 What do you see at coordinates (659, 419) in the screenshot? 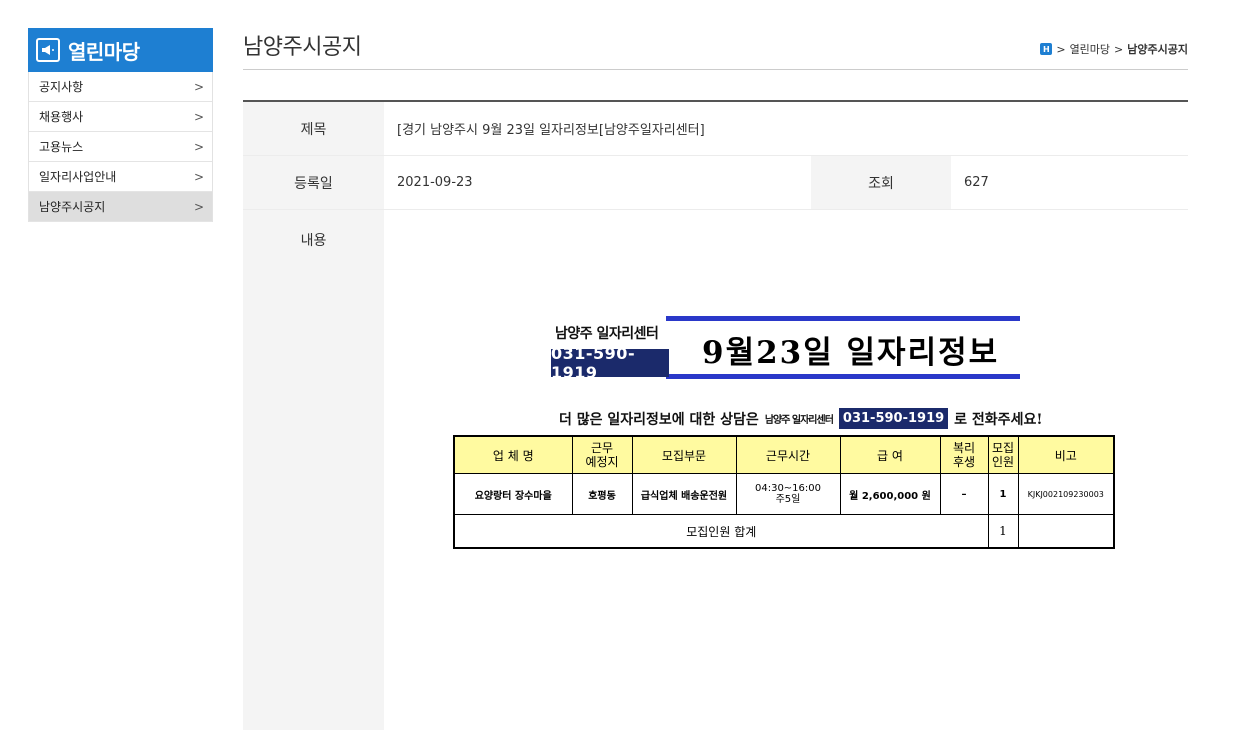
I see `cta-prefix: 더 많은 일자리정보에 대한 상담은` at bounding box center [659, 419].